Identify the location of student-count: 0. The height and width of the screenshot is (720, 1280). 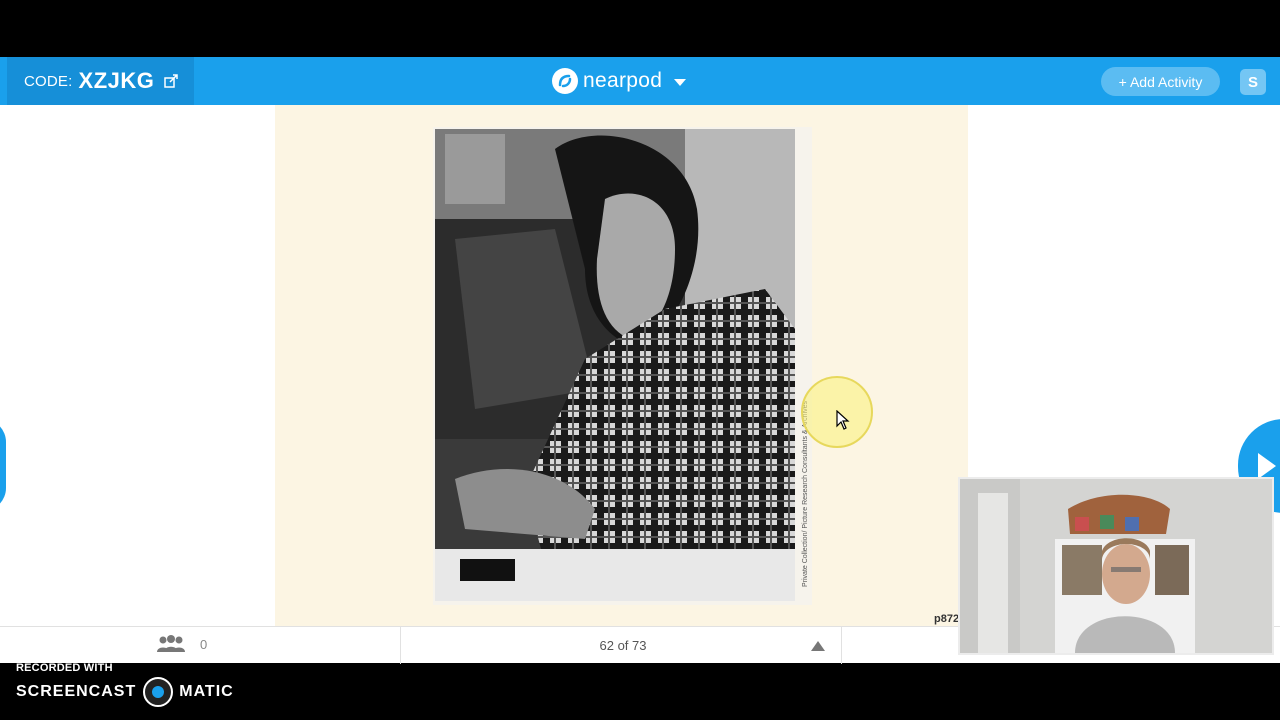
(204, 644).